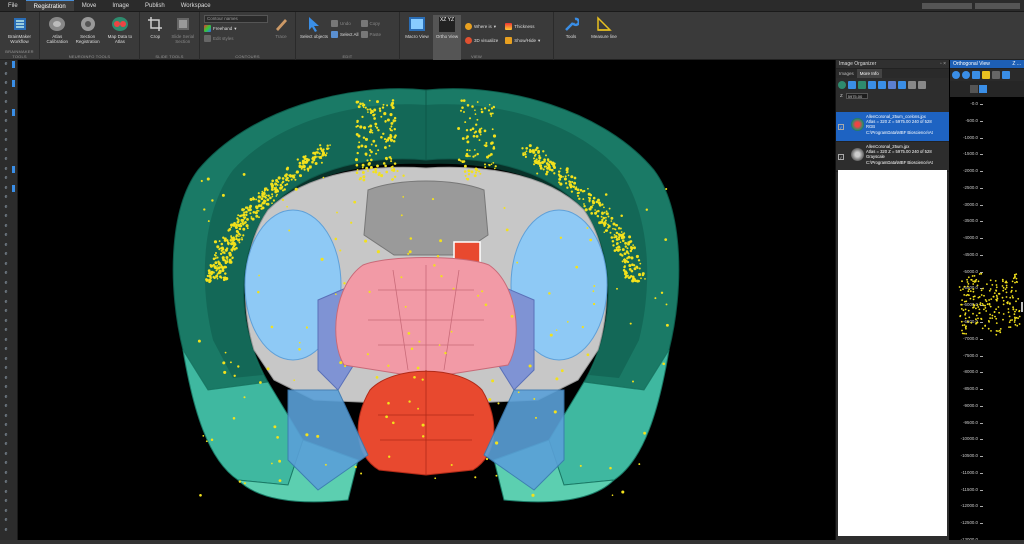 This screenshot has height=544, width=1024. Describe the element at coordinates (922, 84) in the screenshot. I see `info-icon` at that location.